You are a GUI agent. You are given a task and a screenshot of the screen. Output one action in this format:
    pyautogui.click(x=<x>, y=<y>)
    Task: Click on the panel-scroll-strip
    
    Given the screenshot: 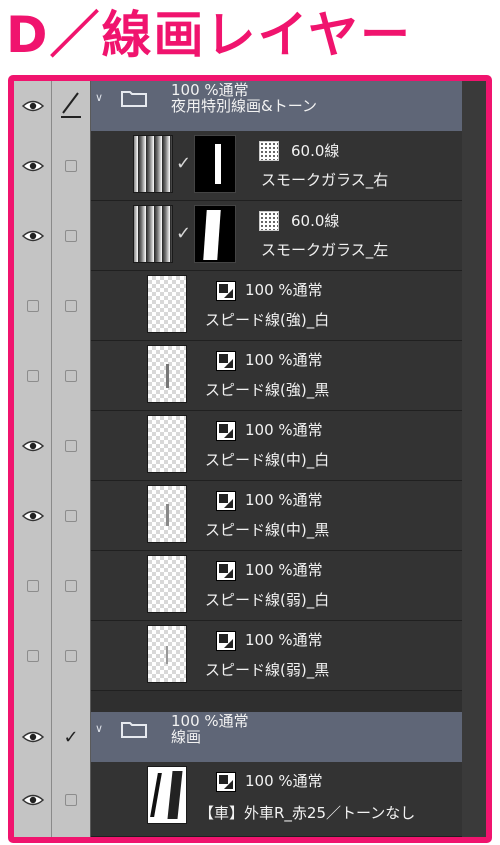 What is the action you would take?
    pyautogui.click(x=474, y=459)
    